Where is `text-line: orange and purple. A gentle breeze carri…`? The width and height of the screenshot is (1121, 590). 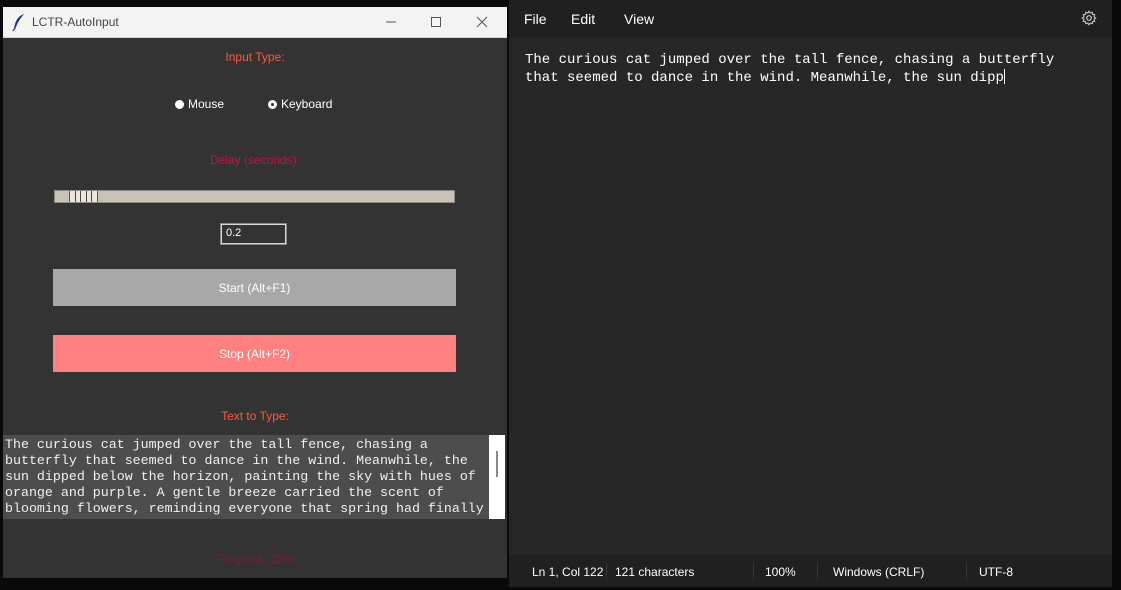 text-line: orange and purple. A gentle breeze carri… is located at coordinates (224, 492).